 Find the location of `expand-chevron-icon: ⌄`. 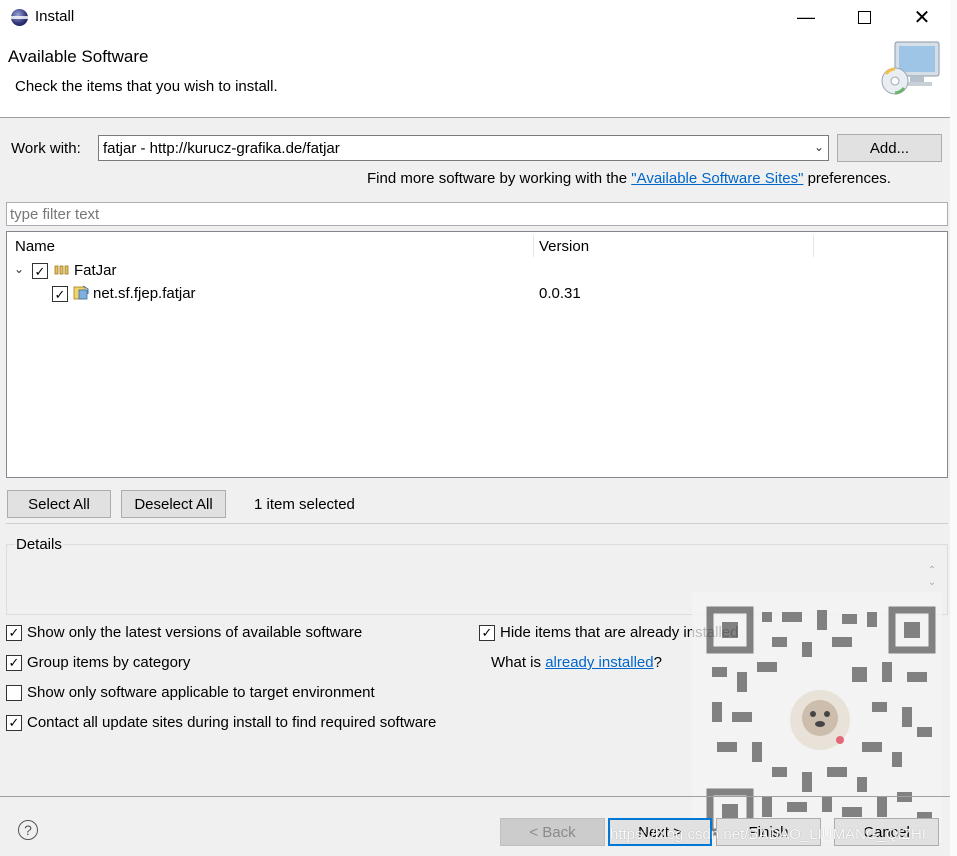

expand-chevron-icon: ⌄ is located at coordinates (19, 269).